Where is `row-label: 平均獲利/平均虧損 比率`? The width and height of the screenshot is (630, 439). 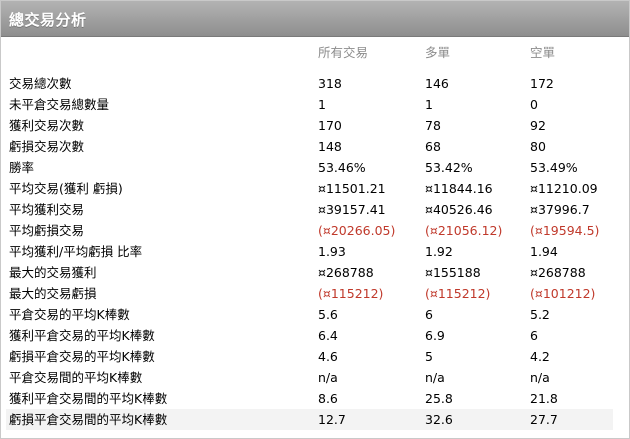
row-label: 平均獲利/平均虧損 比率 is located at coordinates (76, 251).